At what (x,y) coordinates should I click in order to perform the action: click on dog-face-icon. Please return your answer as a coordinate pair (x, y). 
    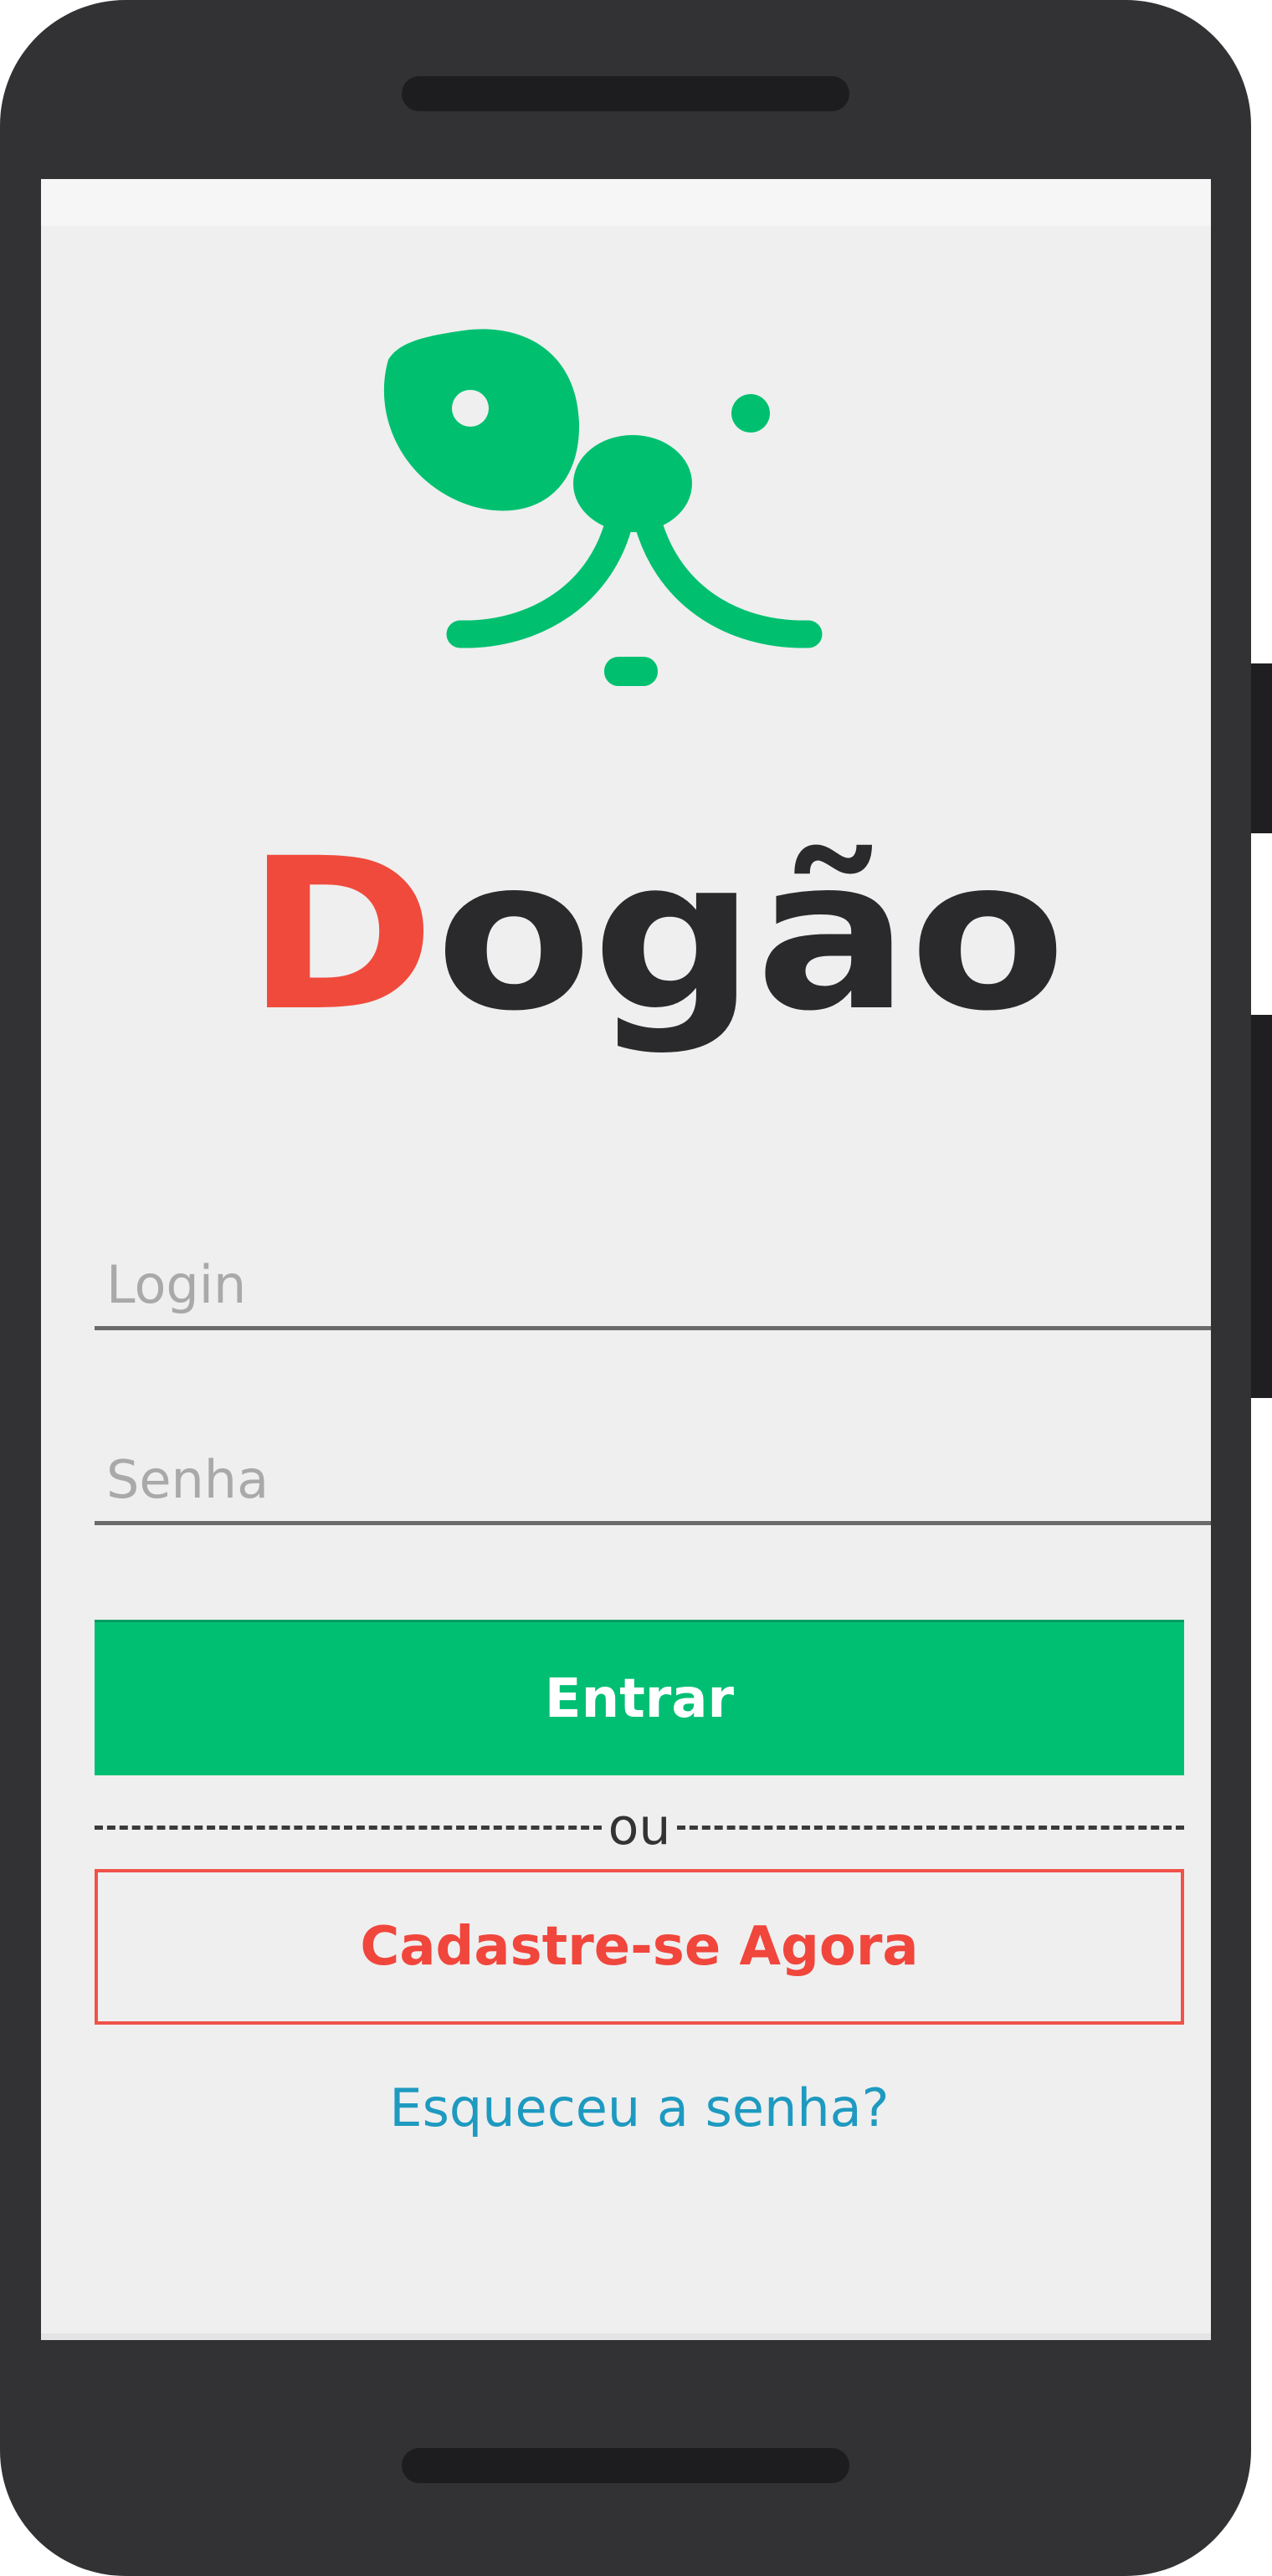
    Looking at the image, I should click on (603, 508).